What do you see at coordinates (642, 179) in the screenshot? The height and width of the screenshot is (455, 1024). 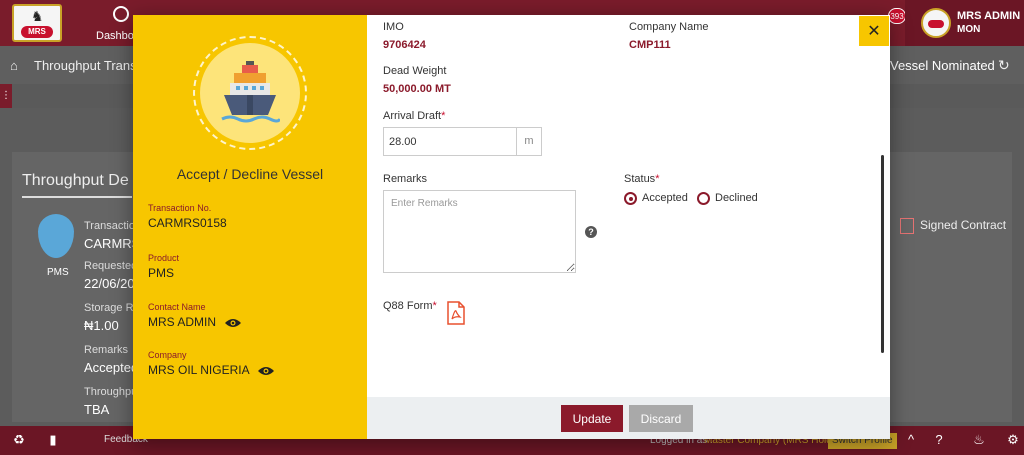 I see `status-label: Status*` at bounding box center [642, 179].